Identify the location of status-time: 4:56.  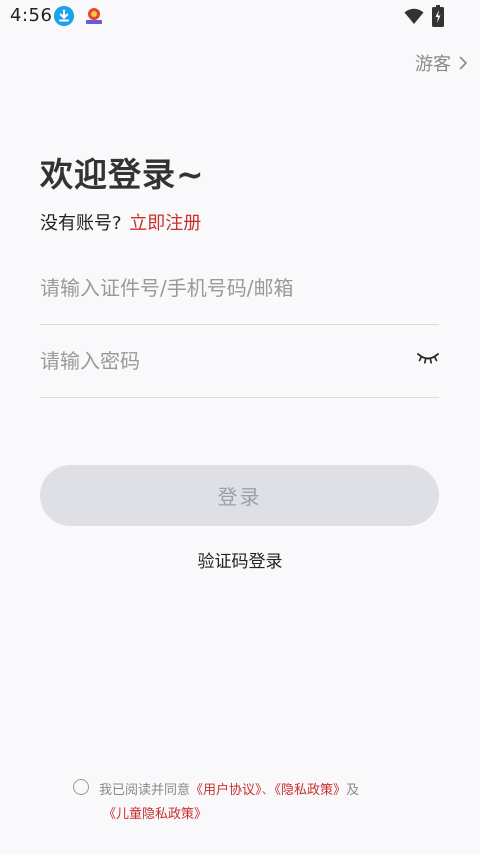
(31, 15).